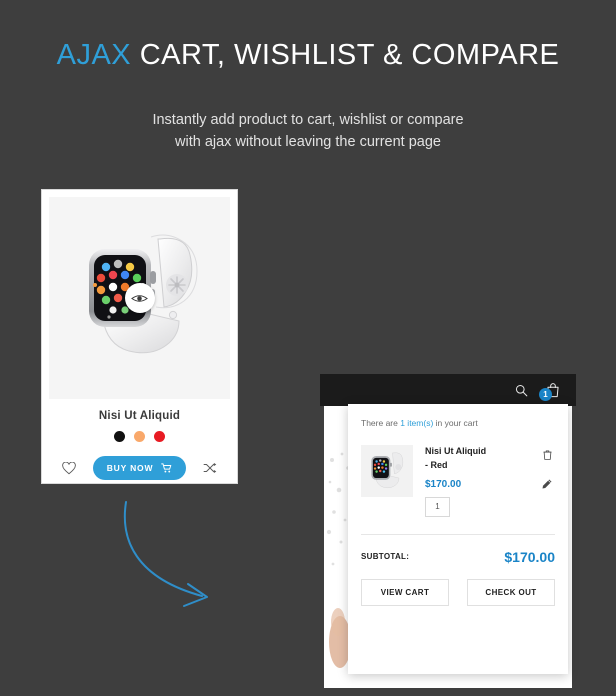 Image resolution: width=616 pixels, height=696 pixels. What do you see at coordinates (456, 459) in the screenshot?
I see `cart-item-title: Nisi Ut Aliquid - Red` at bounding box center [456, 459].